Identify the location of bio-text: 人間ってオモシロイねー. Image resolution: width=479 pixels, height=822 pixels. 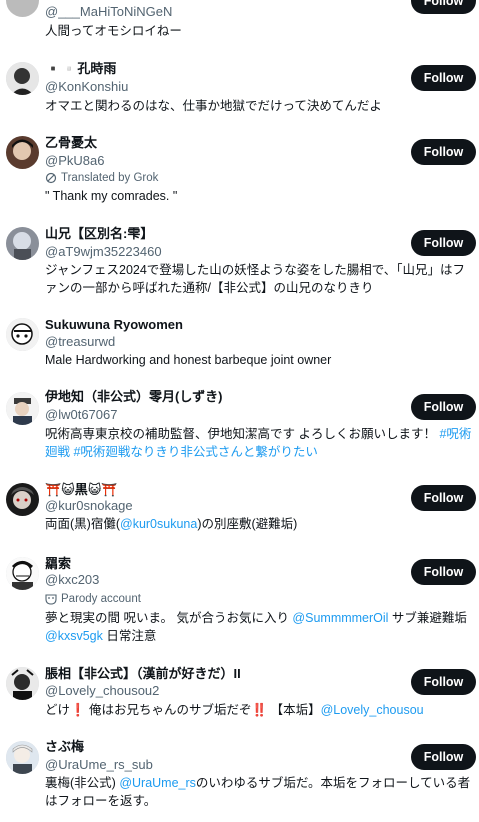
(113, 31).